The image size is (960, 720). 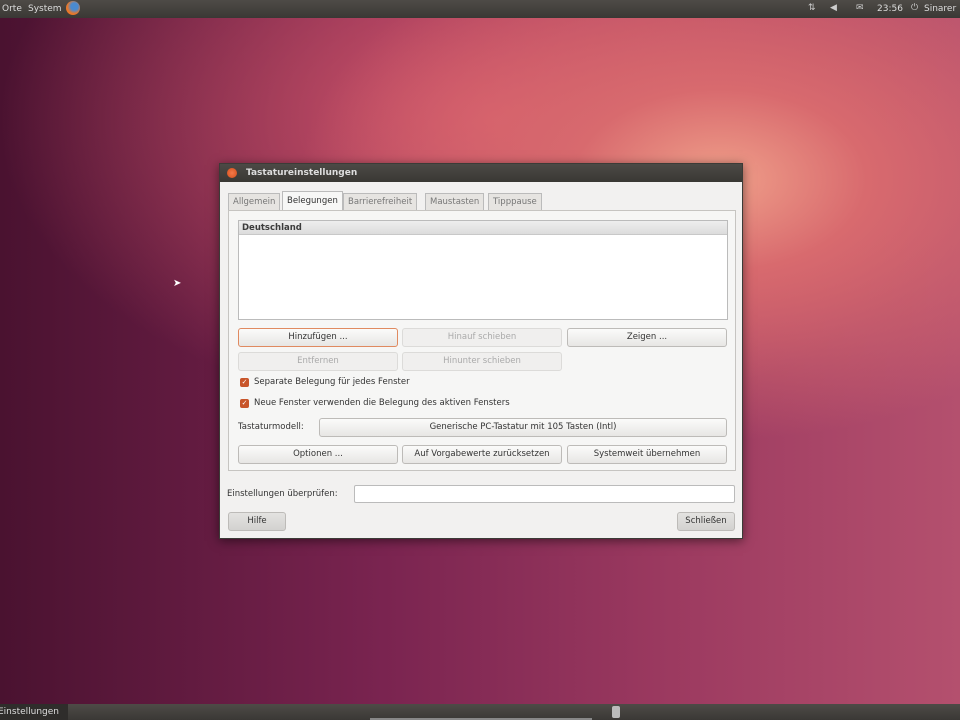 I want to click on apply-system-wide-button: Systemweit übernehmen, so click(x=647, y=454).